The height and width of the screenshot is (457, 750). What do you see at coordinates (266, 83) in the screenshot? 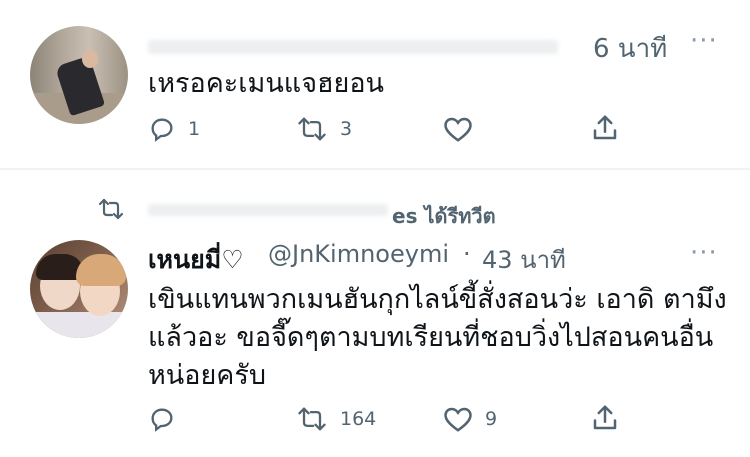
I see `tweet-text: เหรอคะเมนแจฮยอน` at bounding box center [266, 83].